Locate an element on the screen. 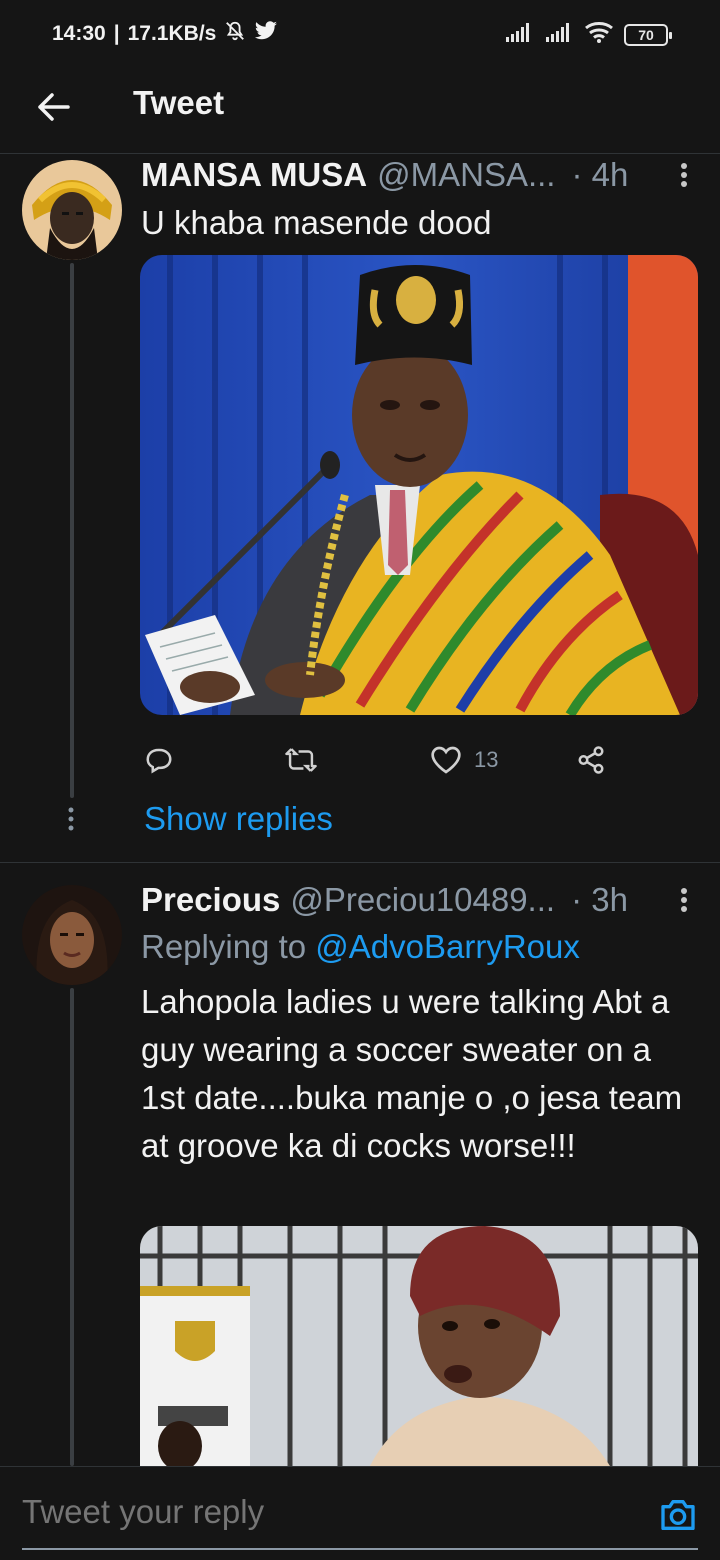  like-button: 13 is located at coordinates (464, 760).